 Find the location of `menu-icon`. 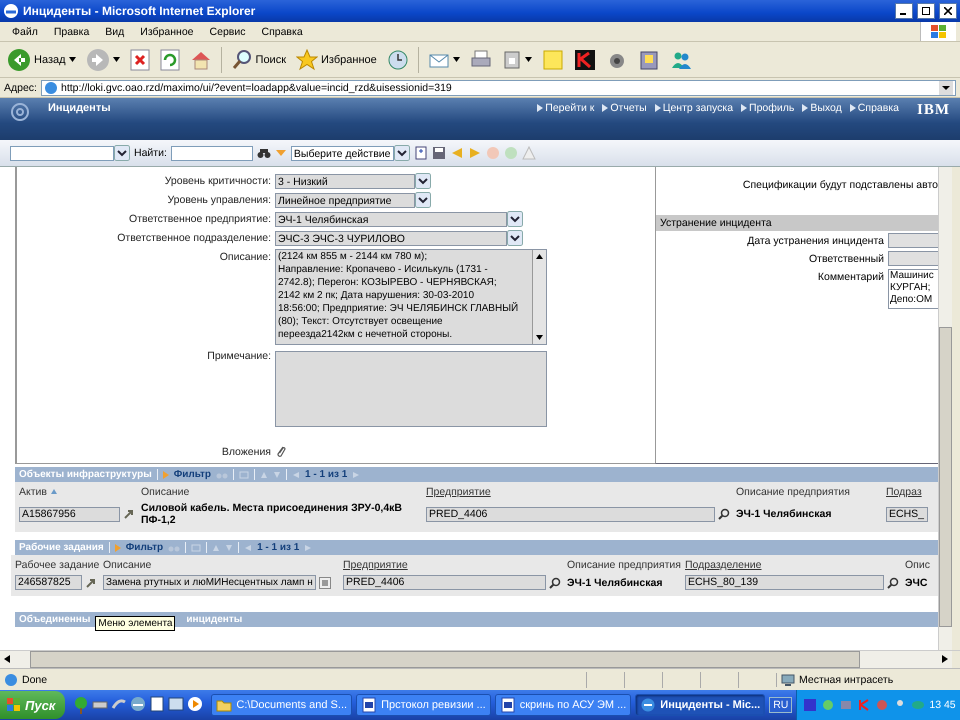

menu-icon is located at coordinates (324, 582).